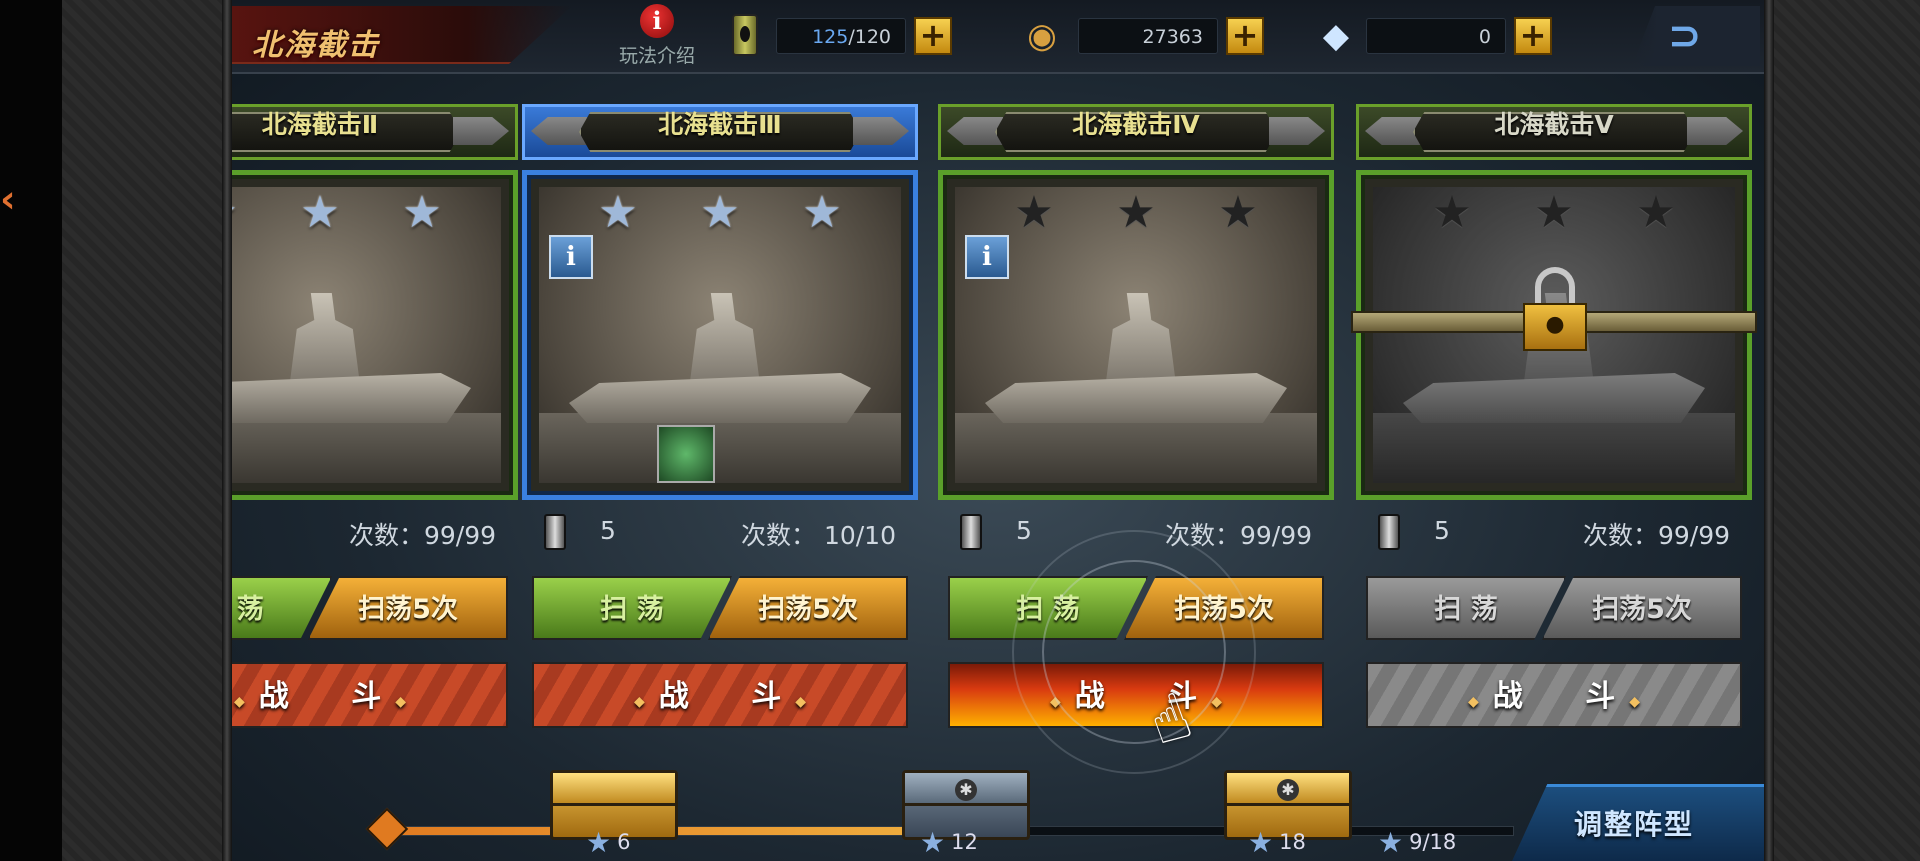 The height and width of the screenshot is (861, 1920). I want to click on gem-resource: ◆ 0 +, so click(1456, 36).